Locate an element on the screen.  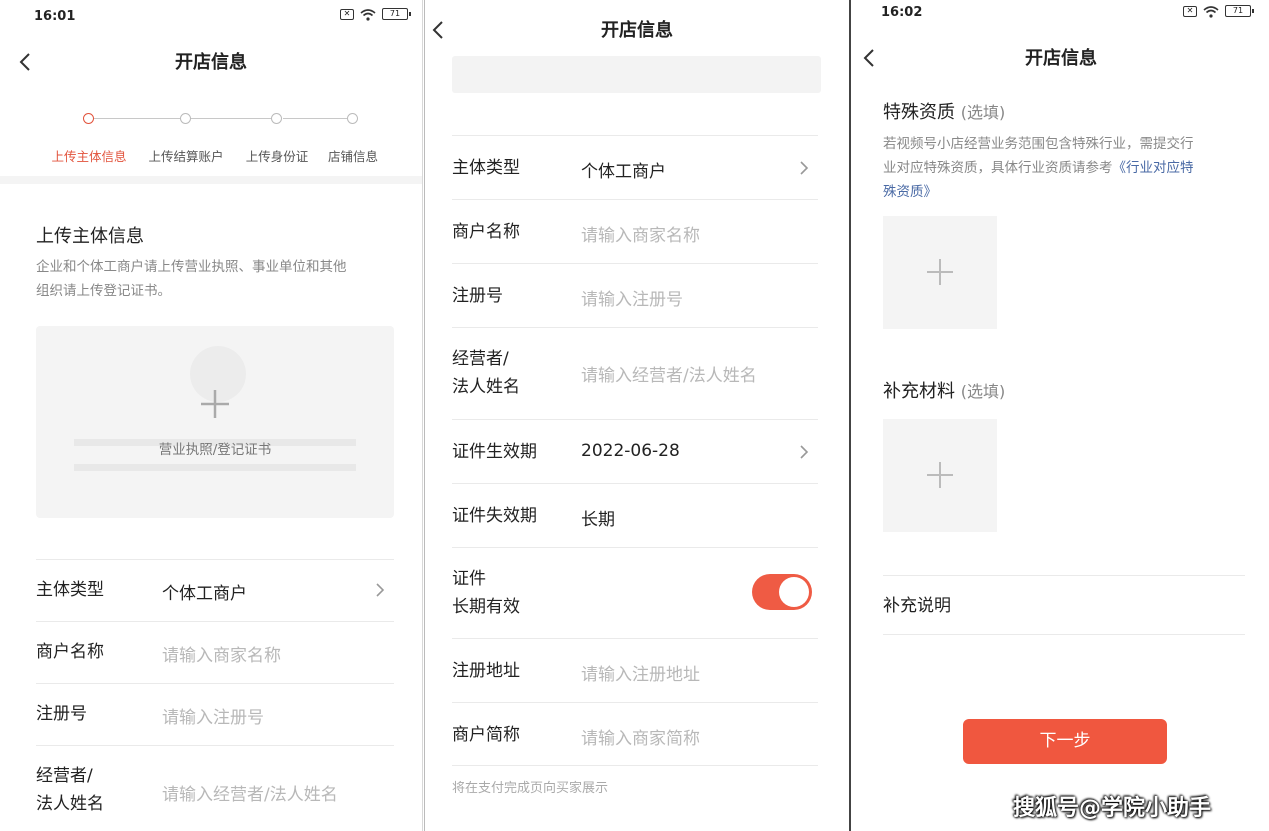
step-label-1: 上传主体信息 is located at coordinates (89, 156).